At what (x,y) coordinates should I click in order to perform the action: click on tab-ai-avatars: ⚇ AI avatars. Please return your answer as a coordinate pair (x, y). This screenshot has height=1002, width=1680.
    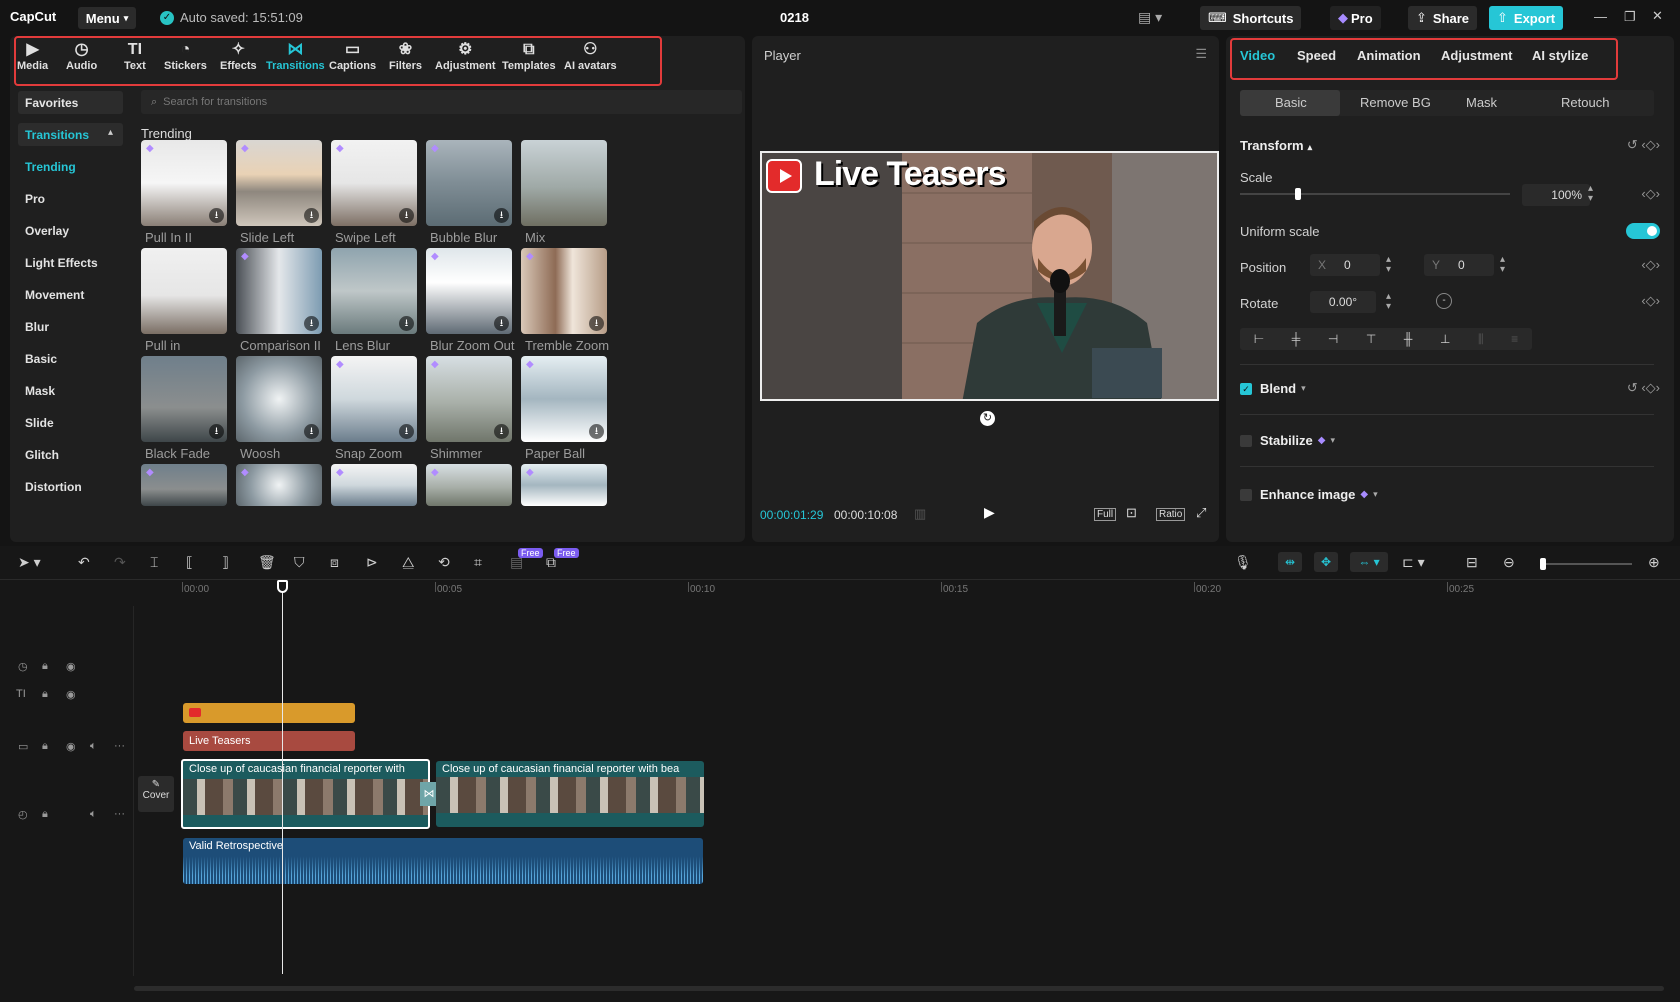
    Looking at the image, I should click on (590, 56).